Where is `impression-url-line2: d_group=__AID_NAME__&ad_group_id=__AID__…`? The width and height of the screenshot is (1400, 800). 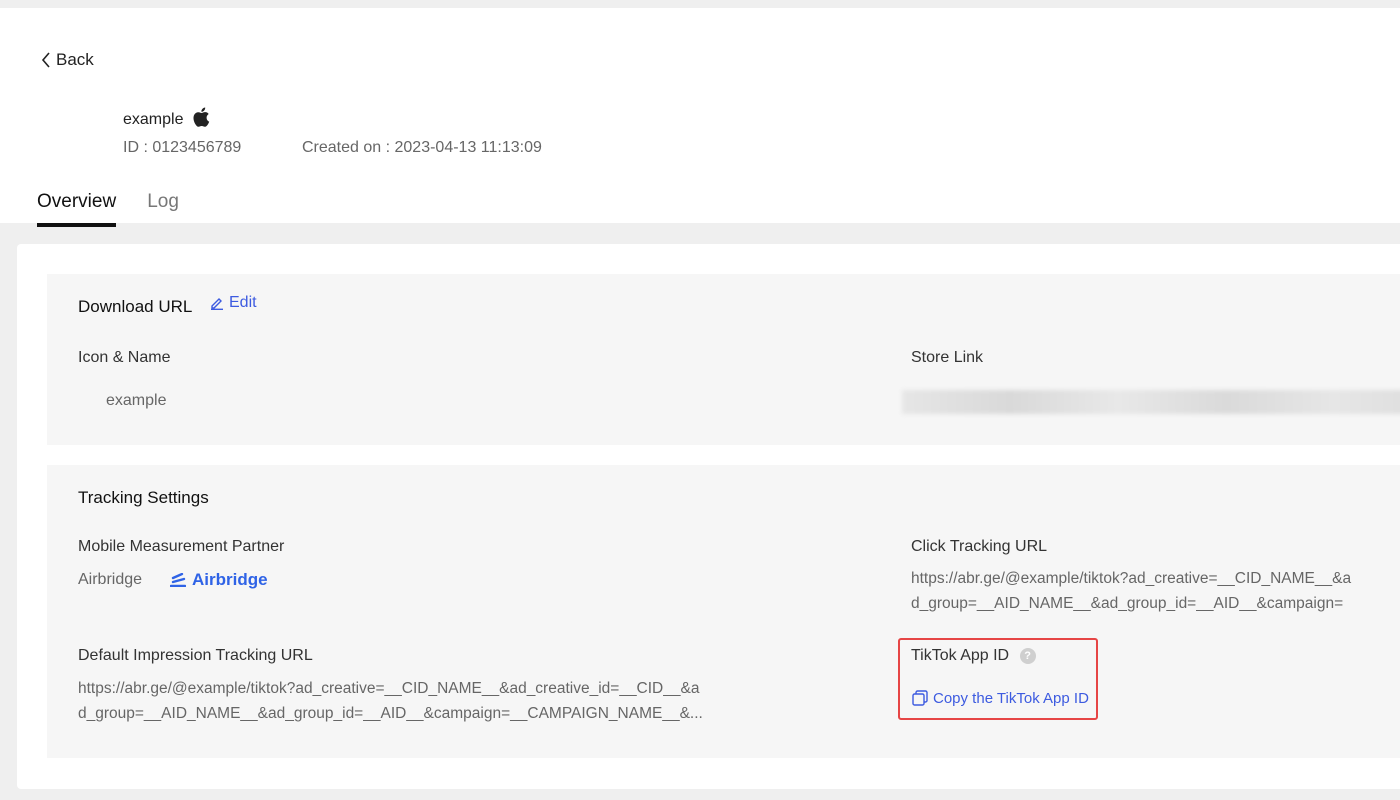 impression-url-line2: d_group=__AID_NAME__&ad_group_id=__AID__… is located at coordinates (390, 713).